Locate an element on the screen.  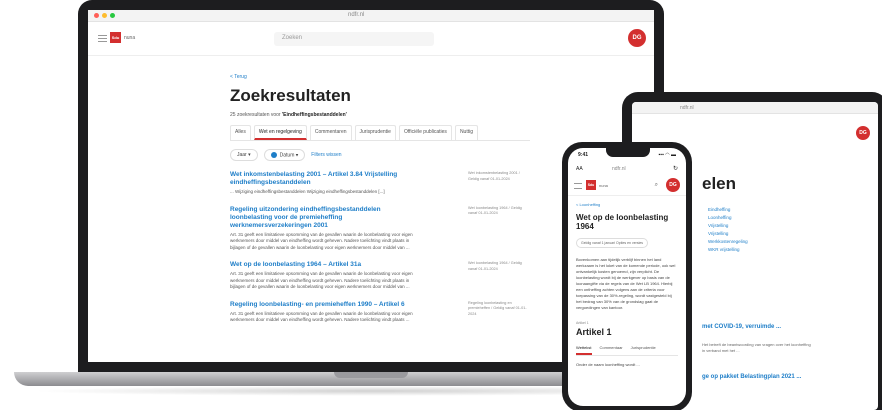
tab-officiele-publicaties: Officiële publicaties is located at coordinates (425, 132).